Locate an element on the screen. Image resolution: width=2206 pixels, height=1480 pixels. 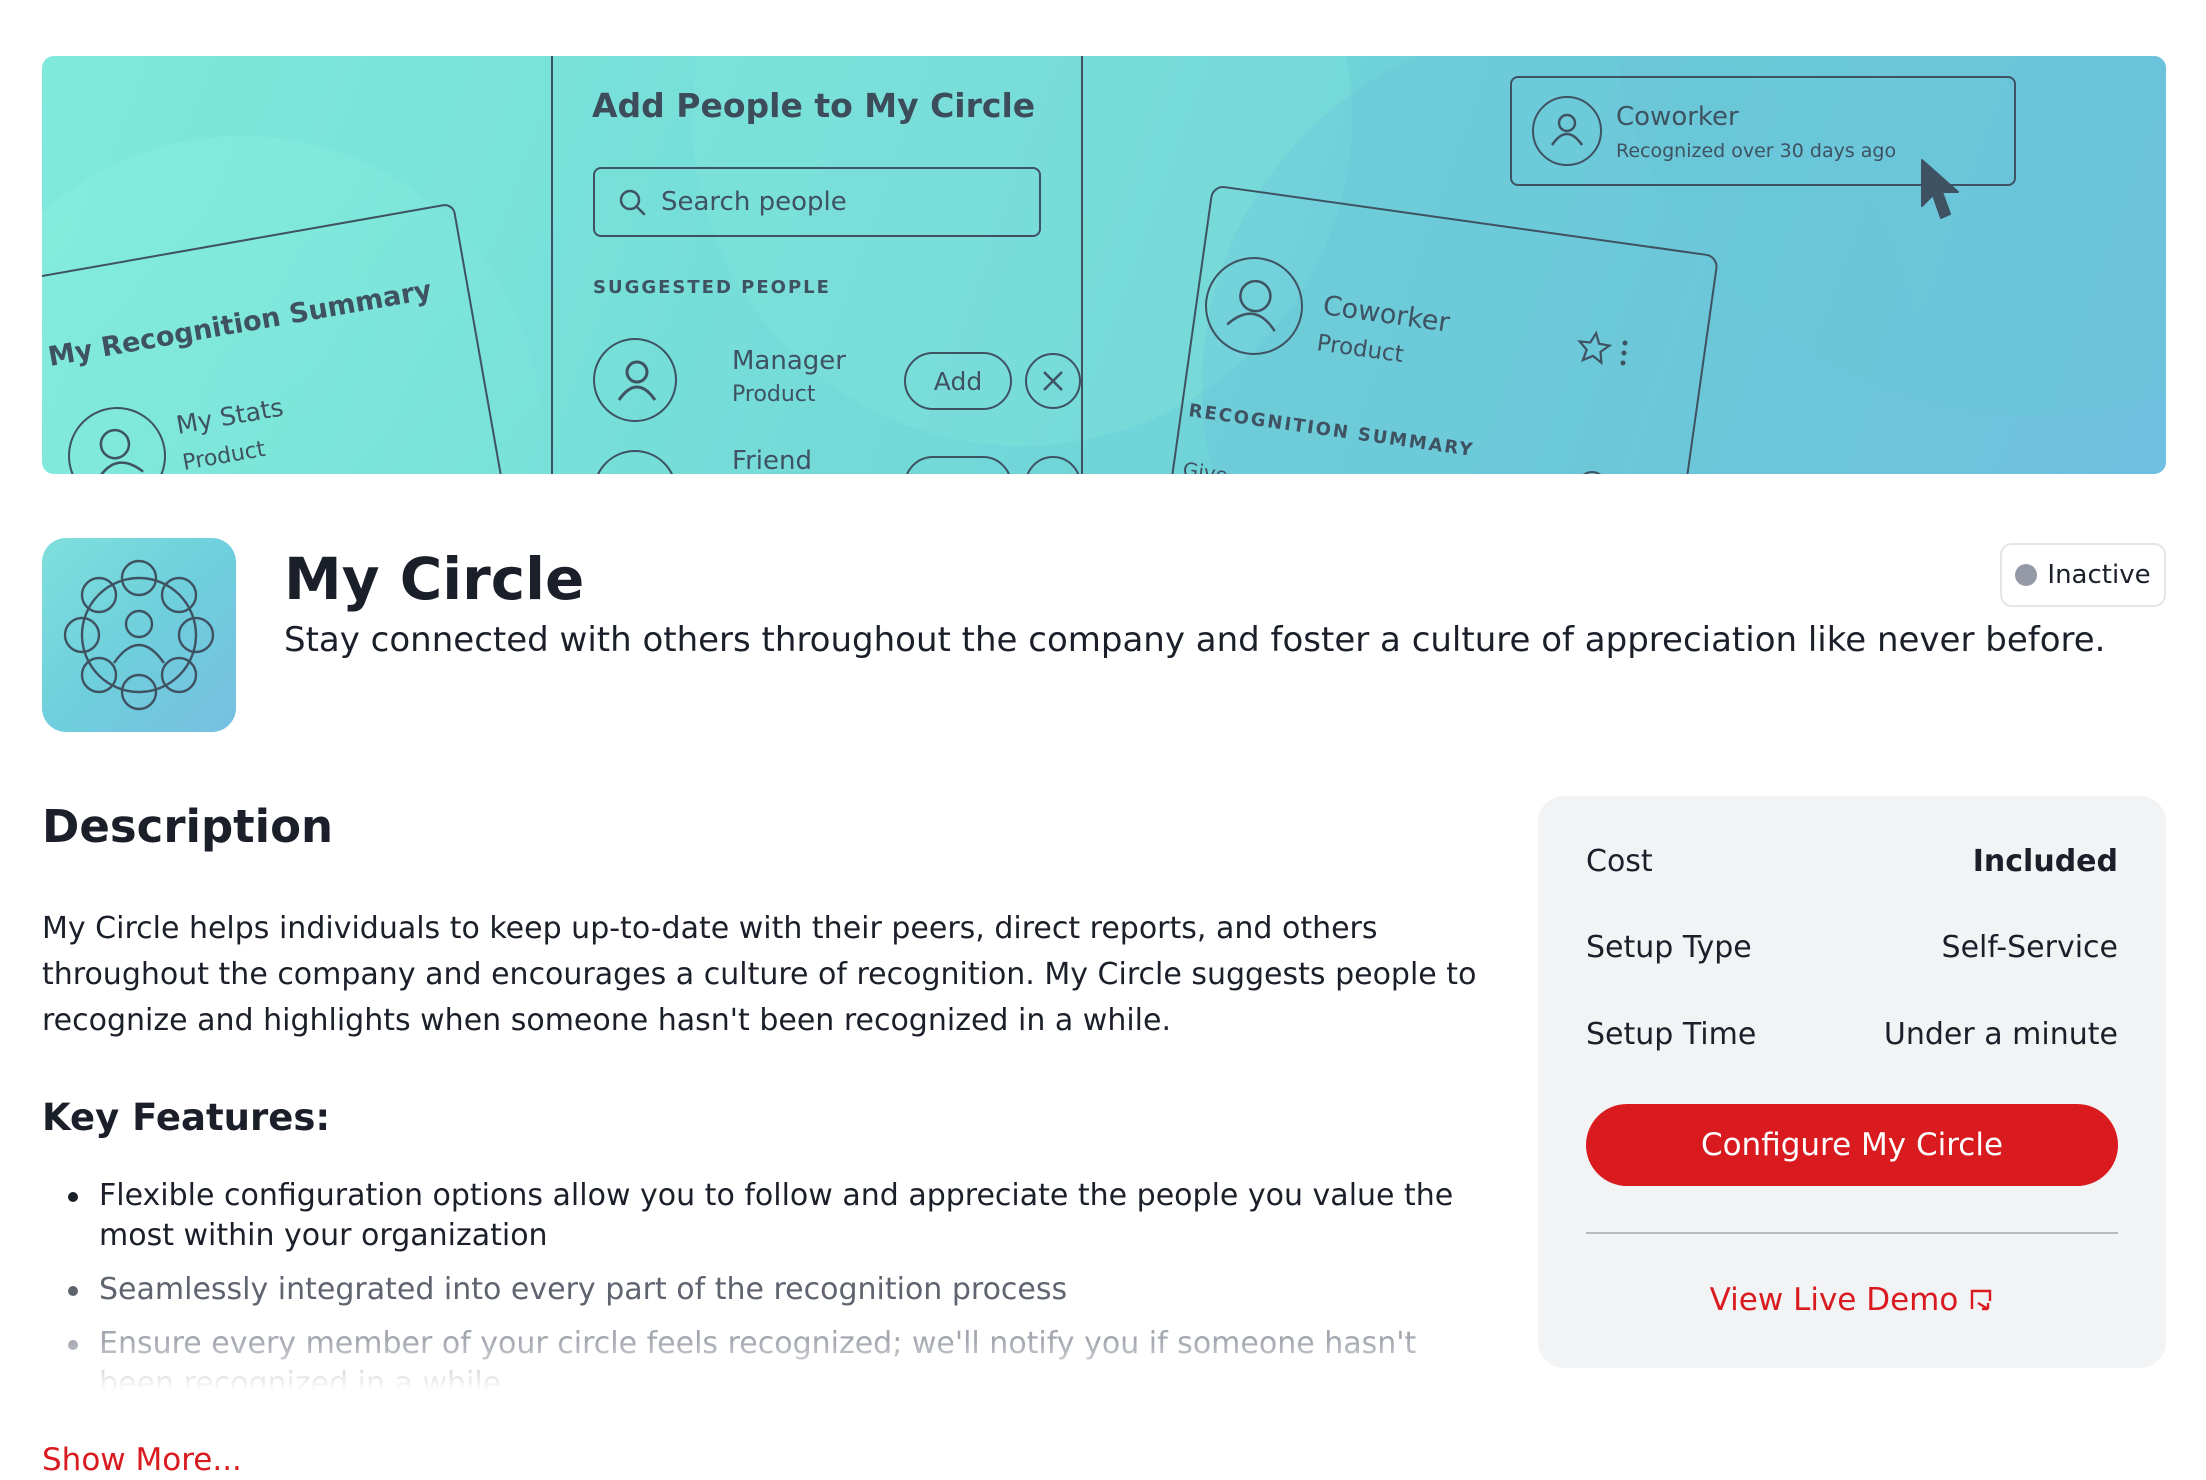
suggested-person-sub: Product is located at coordinates (774, 394).